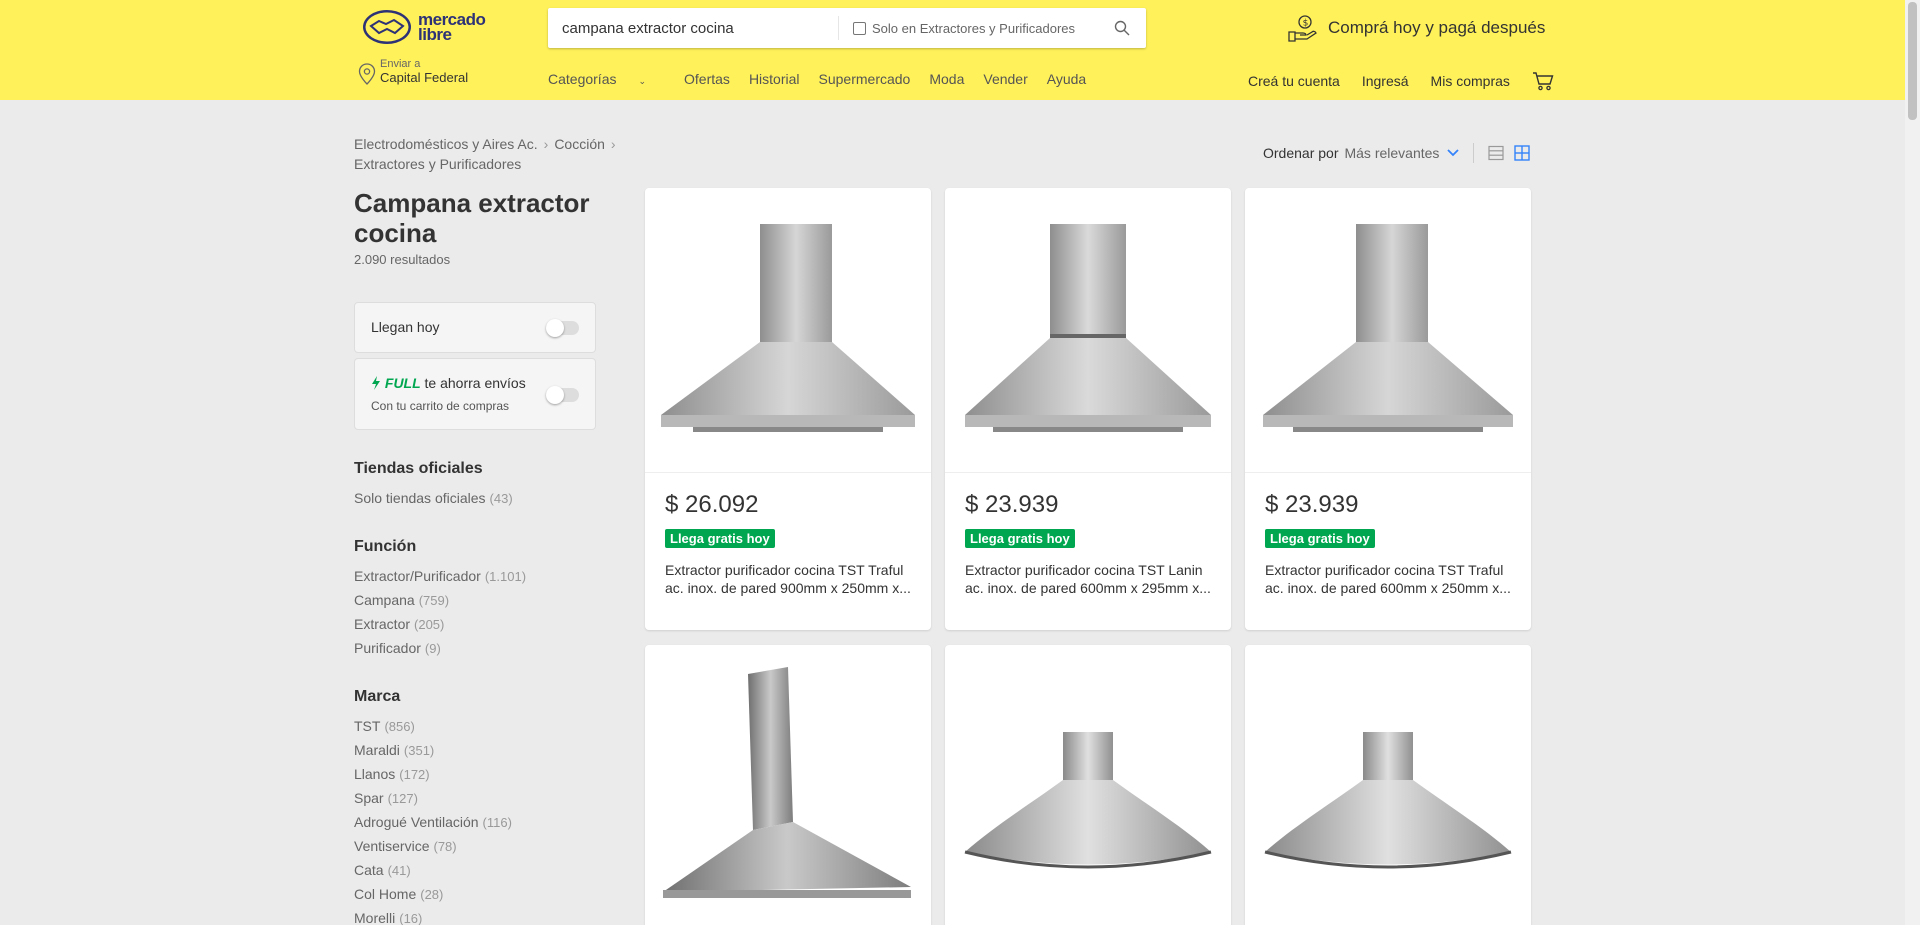  What do you see at coordinates (418, 468) in the screenshot?
I see `filter-group-title: Tiendas oficiales` at bounding box center [418, 468].